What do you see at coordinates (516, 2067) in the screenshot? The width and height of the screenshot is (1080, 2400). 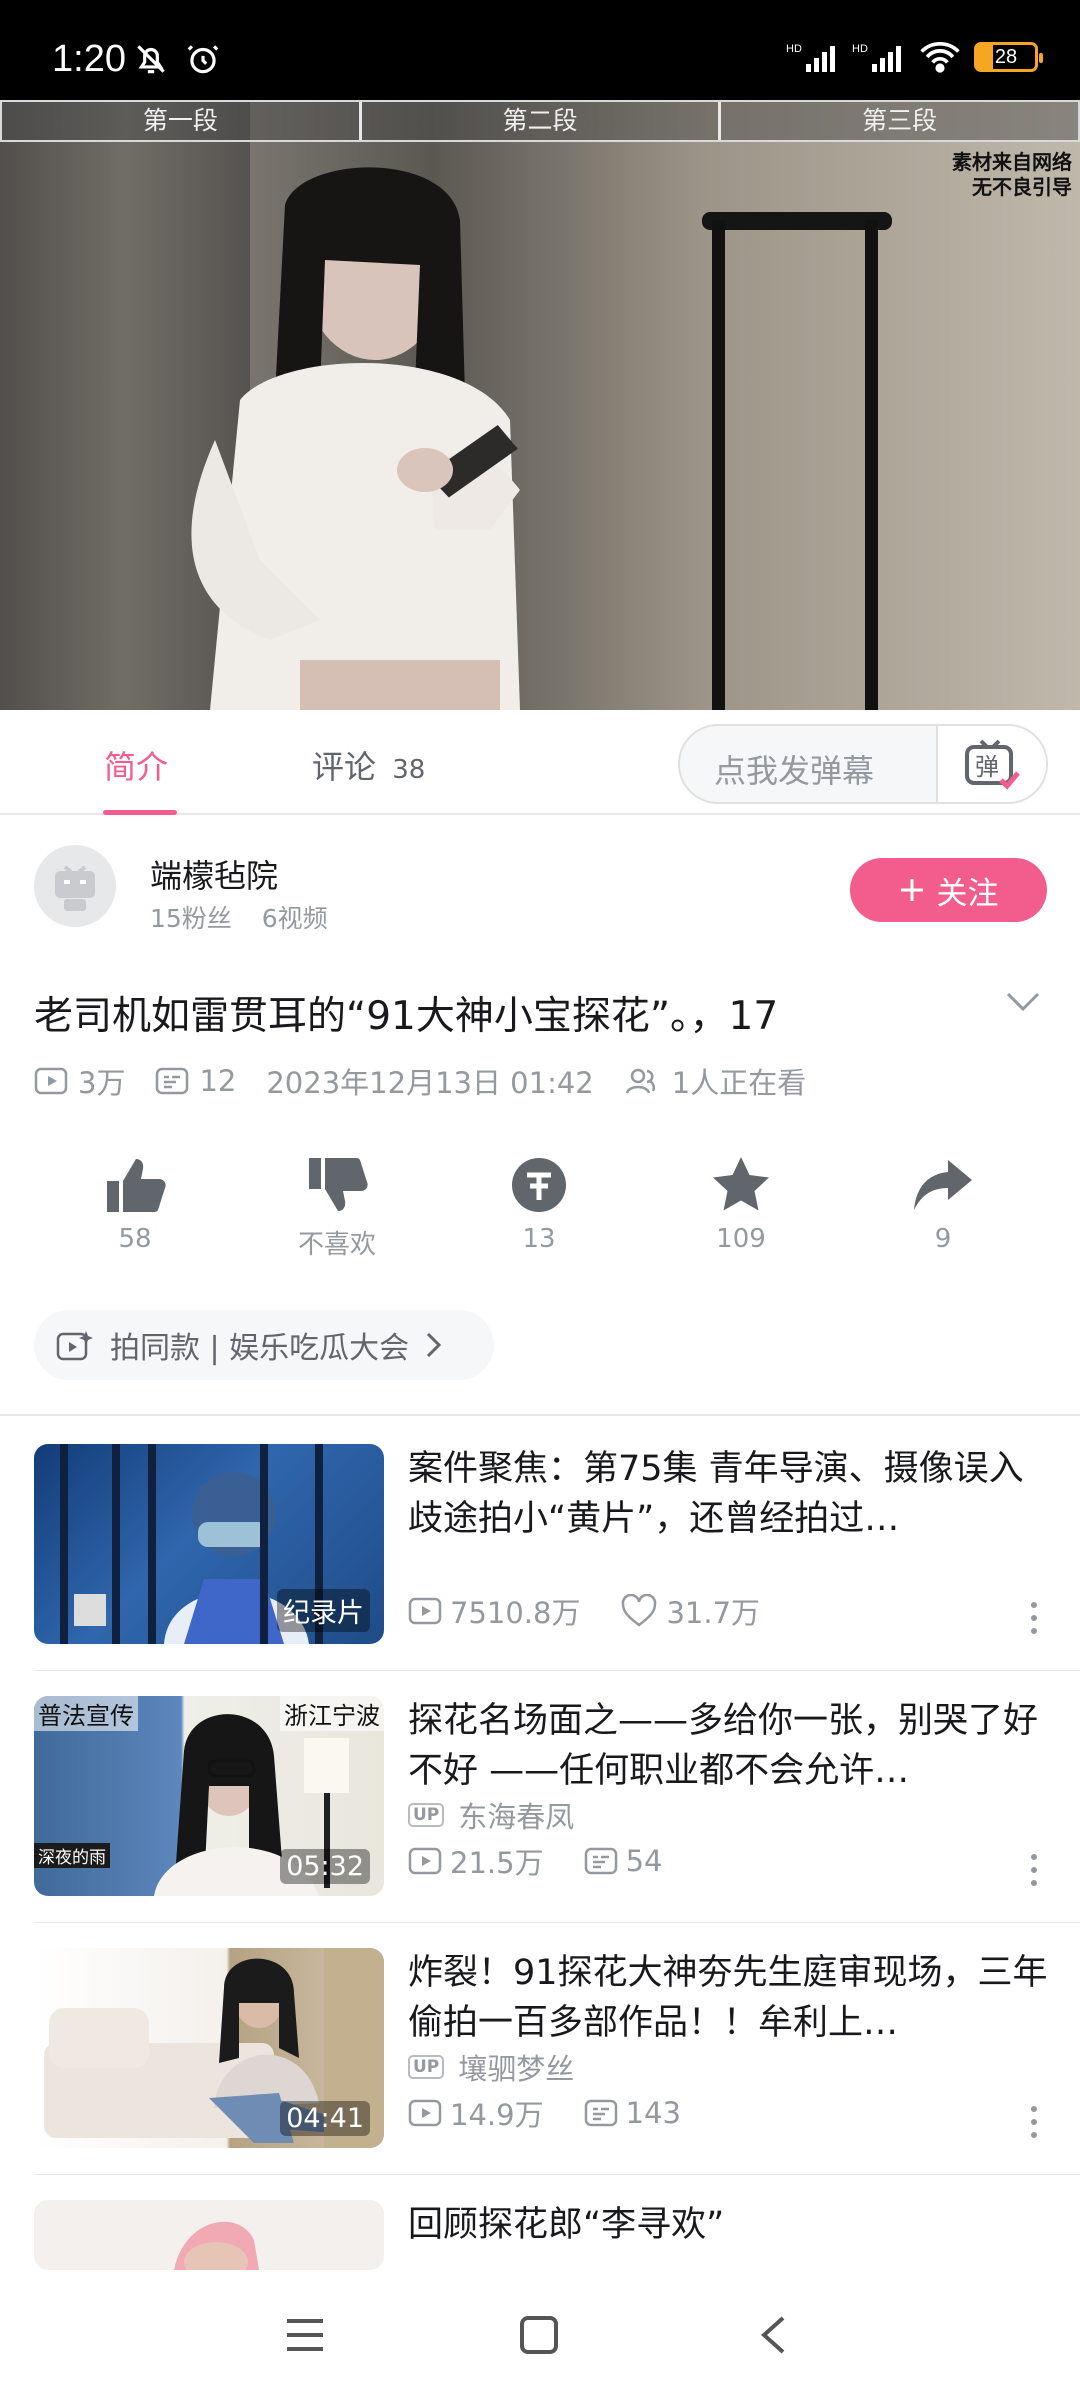 I see `uploader-name: 壤驷梦丝` at bounding box center [516, 2067].